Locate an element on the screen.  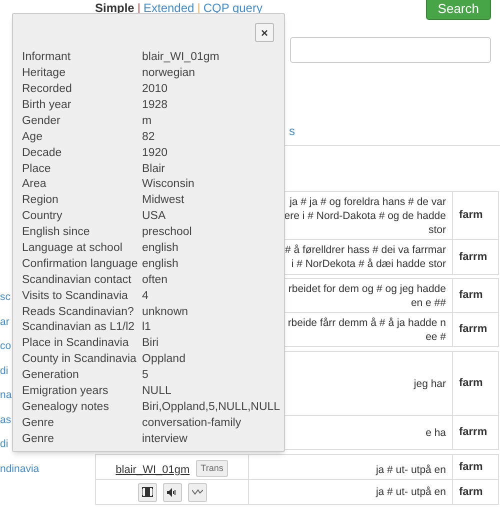
field-value: Blair is located at coordinates (154, 169).